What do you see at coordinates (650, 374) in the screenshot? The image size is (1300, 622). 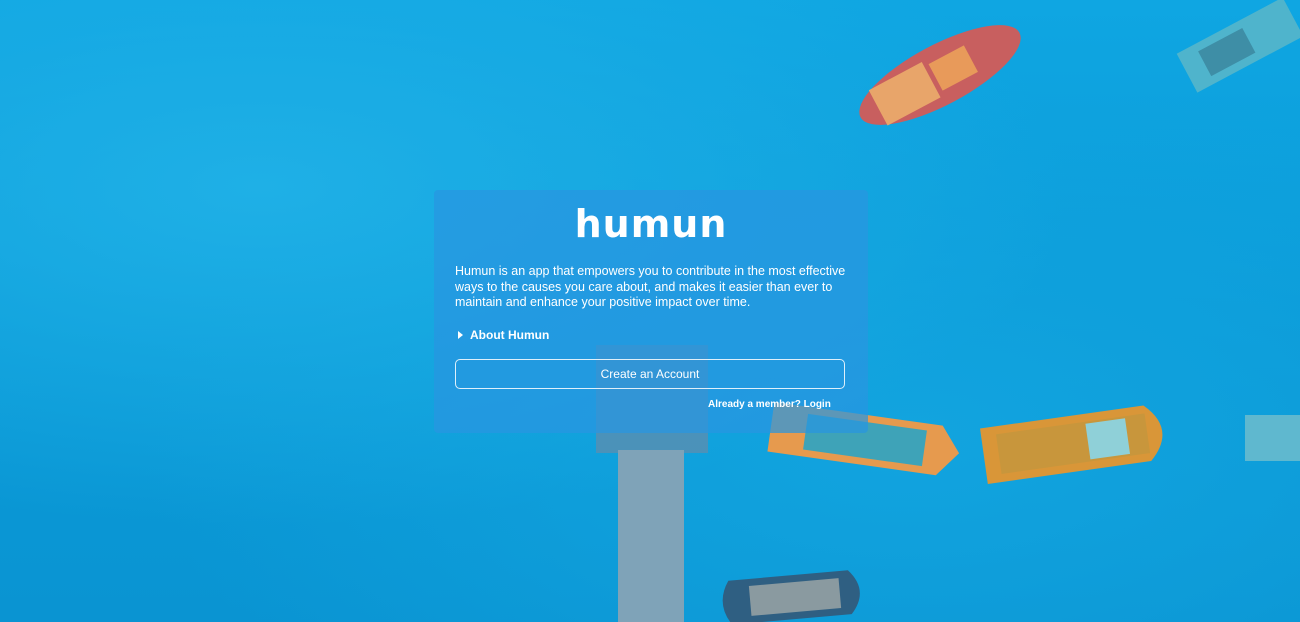 I see `create-account-button: Create an Account` at bounding box center [650, 374].